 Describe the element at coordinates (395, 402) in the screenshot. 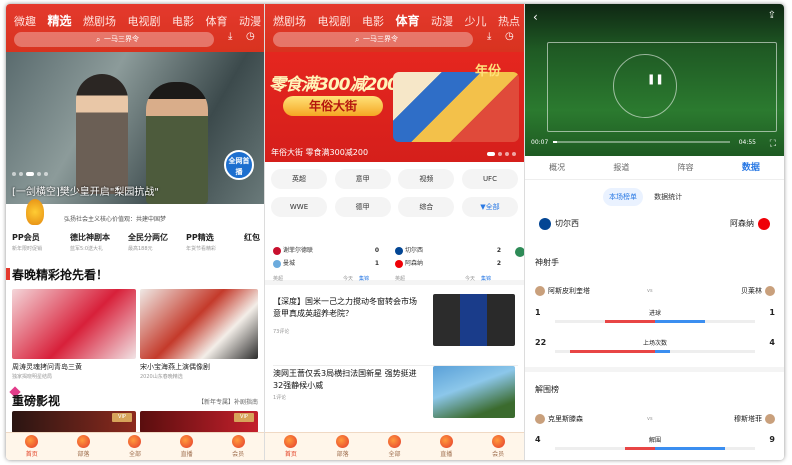

I see `news-item: 澳网王蔷仅丢3局横扫法国新星 强势挺进32强静候小威 1评论` at that location.